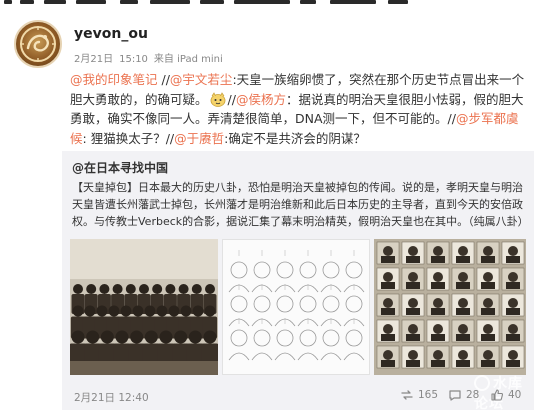 The height and width of the screenshot is (410, 540). What do you see at coordinates (505, 395) in the screenshot?
I see `like-action: 40` at bounding box center [505, 395].